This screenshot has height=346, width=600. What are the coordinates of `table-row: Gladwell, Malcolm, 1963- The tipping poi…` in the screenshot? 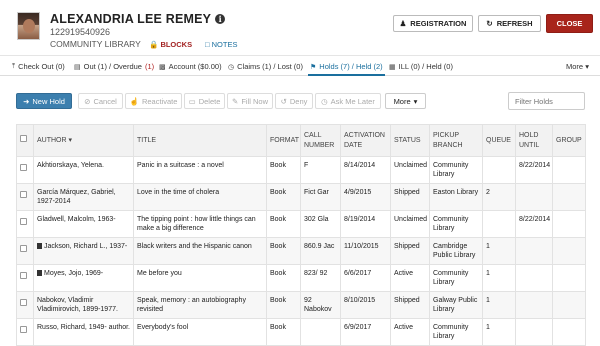 It's located at (301, 224).